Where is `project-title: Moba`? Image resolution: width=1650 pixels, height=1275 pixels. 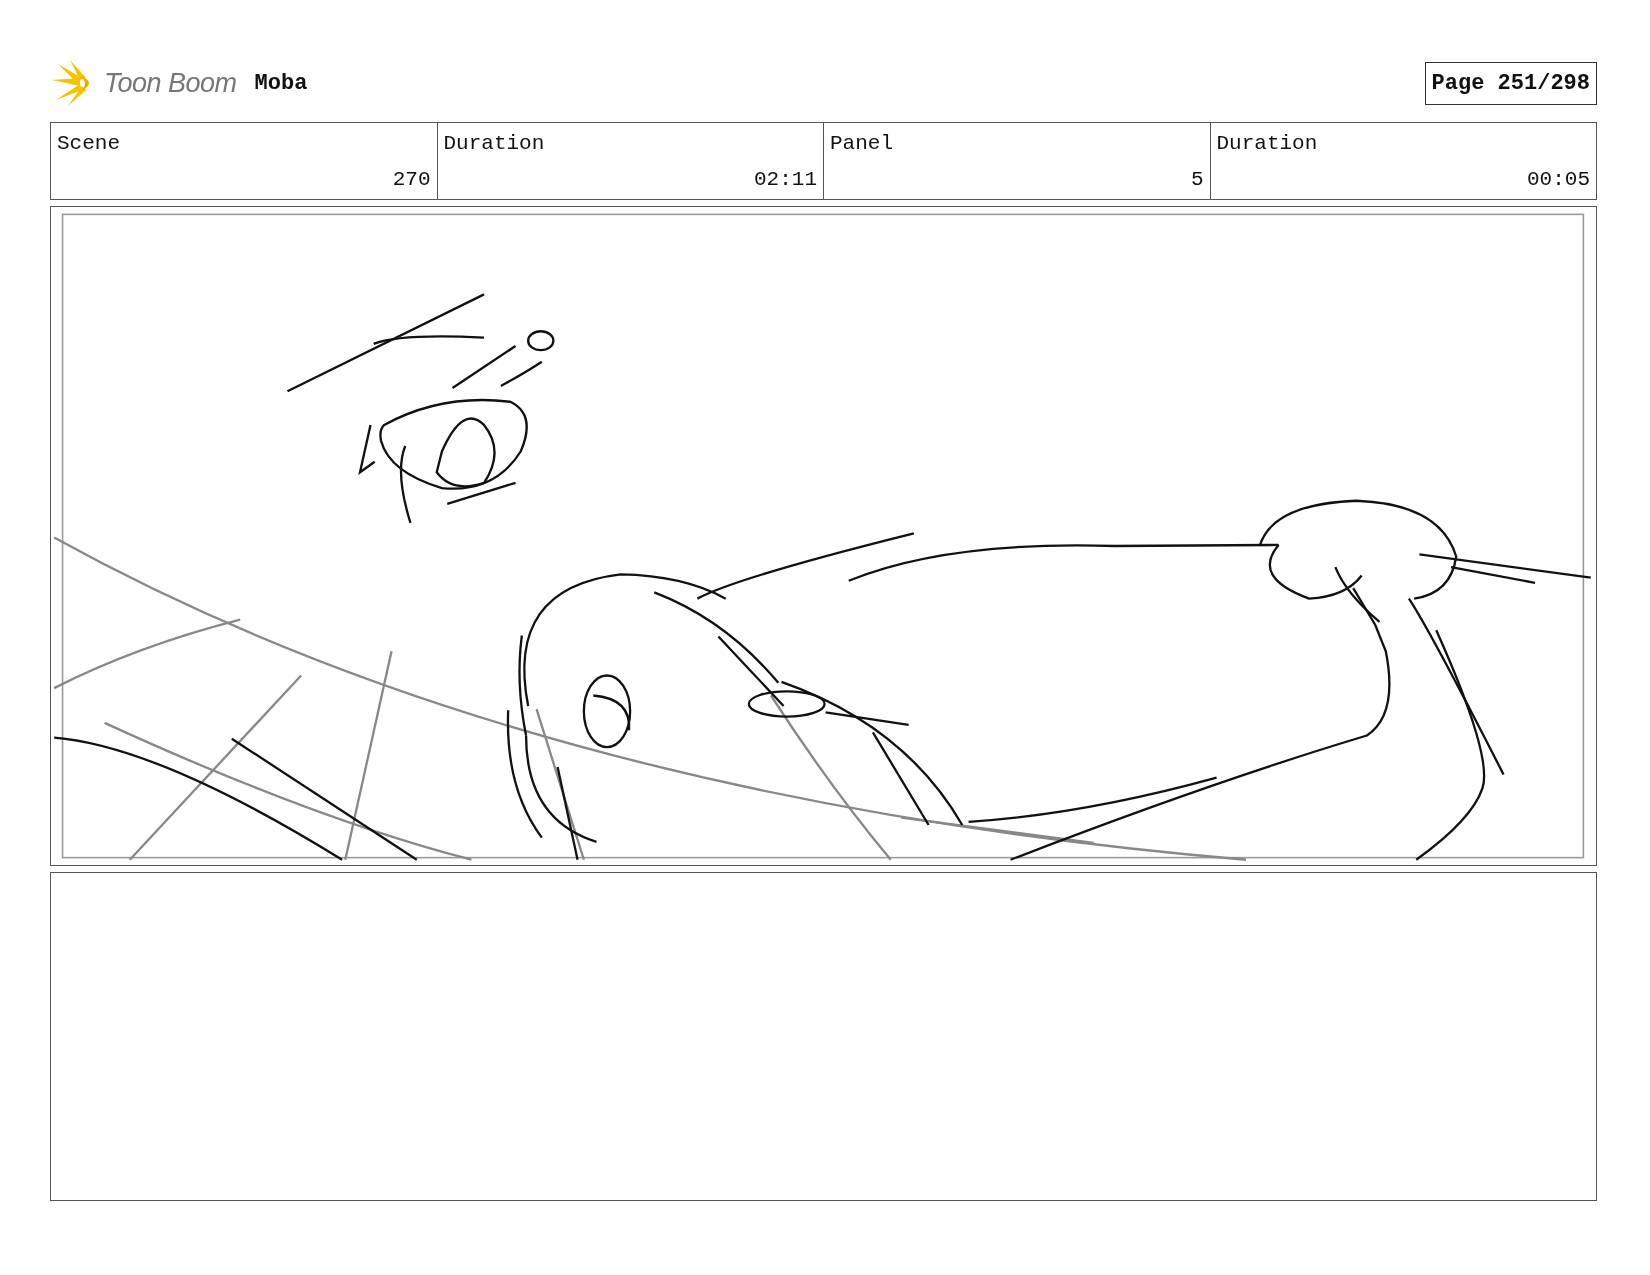
project-title: Moba is located at coordinates (281, 83).